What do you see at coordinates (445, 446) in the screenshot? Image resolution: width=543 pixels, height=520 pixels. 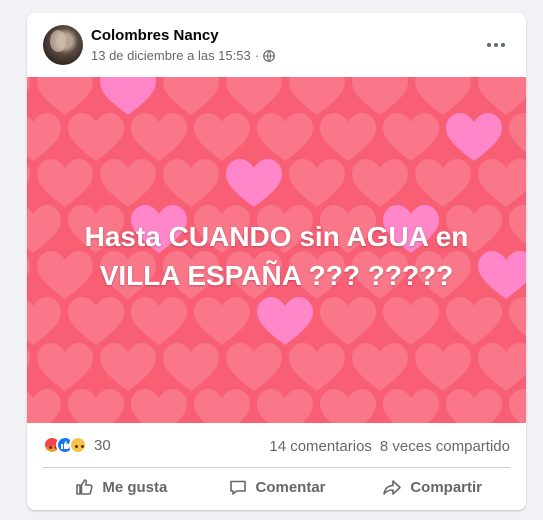 I see `shares-count: 8 veces compartido` at bounding box center [445, 446].